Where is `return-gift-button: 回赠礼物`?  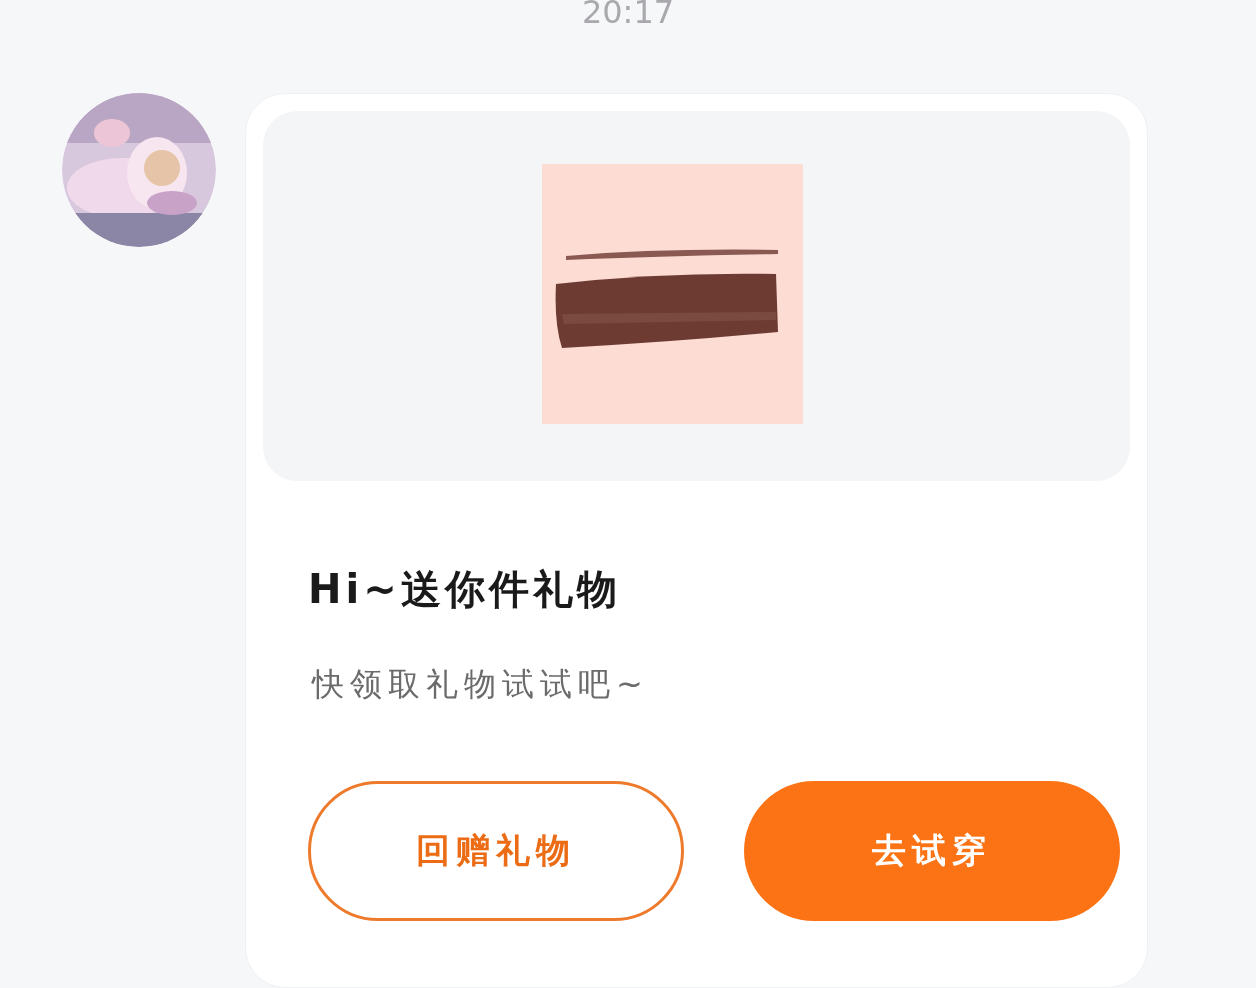 return-gift-button: 回赠礼物 is located at coordinates (496, 851).